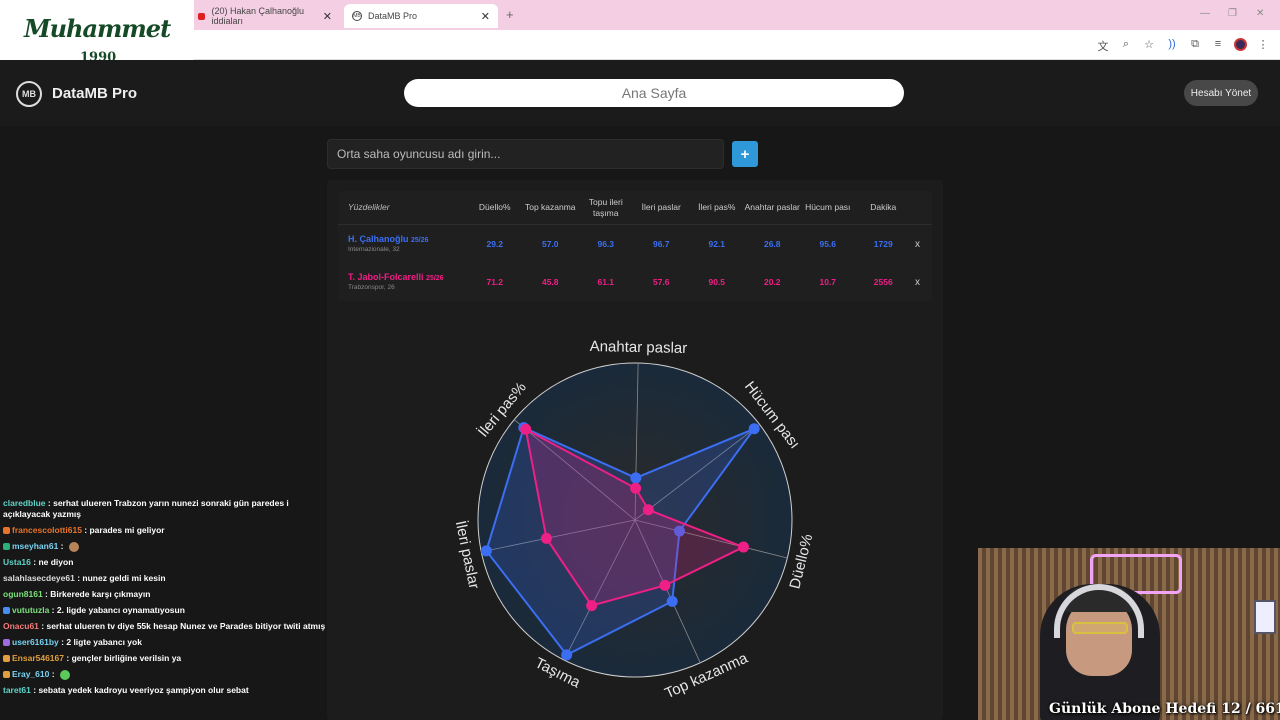  What do you see at coordinates (654, 93) in the screenshot?
I see `home-button: Ana Sayfa` at bounding box center [654, 93].